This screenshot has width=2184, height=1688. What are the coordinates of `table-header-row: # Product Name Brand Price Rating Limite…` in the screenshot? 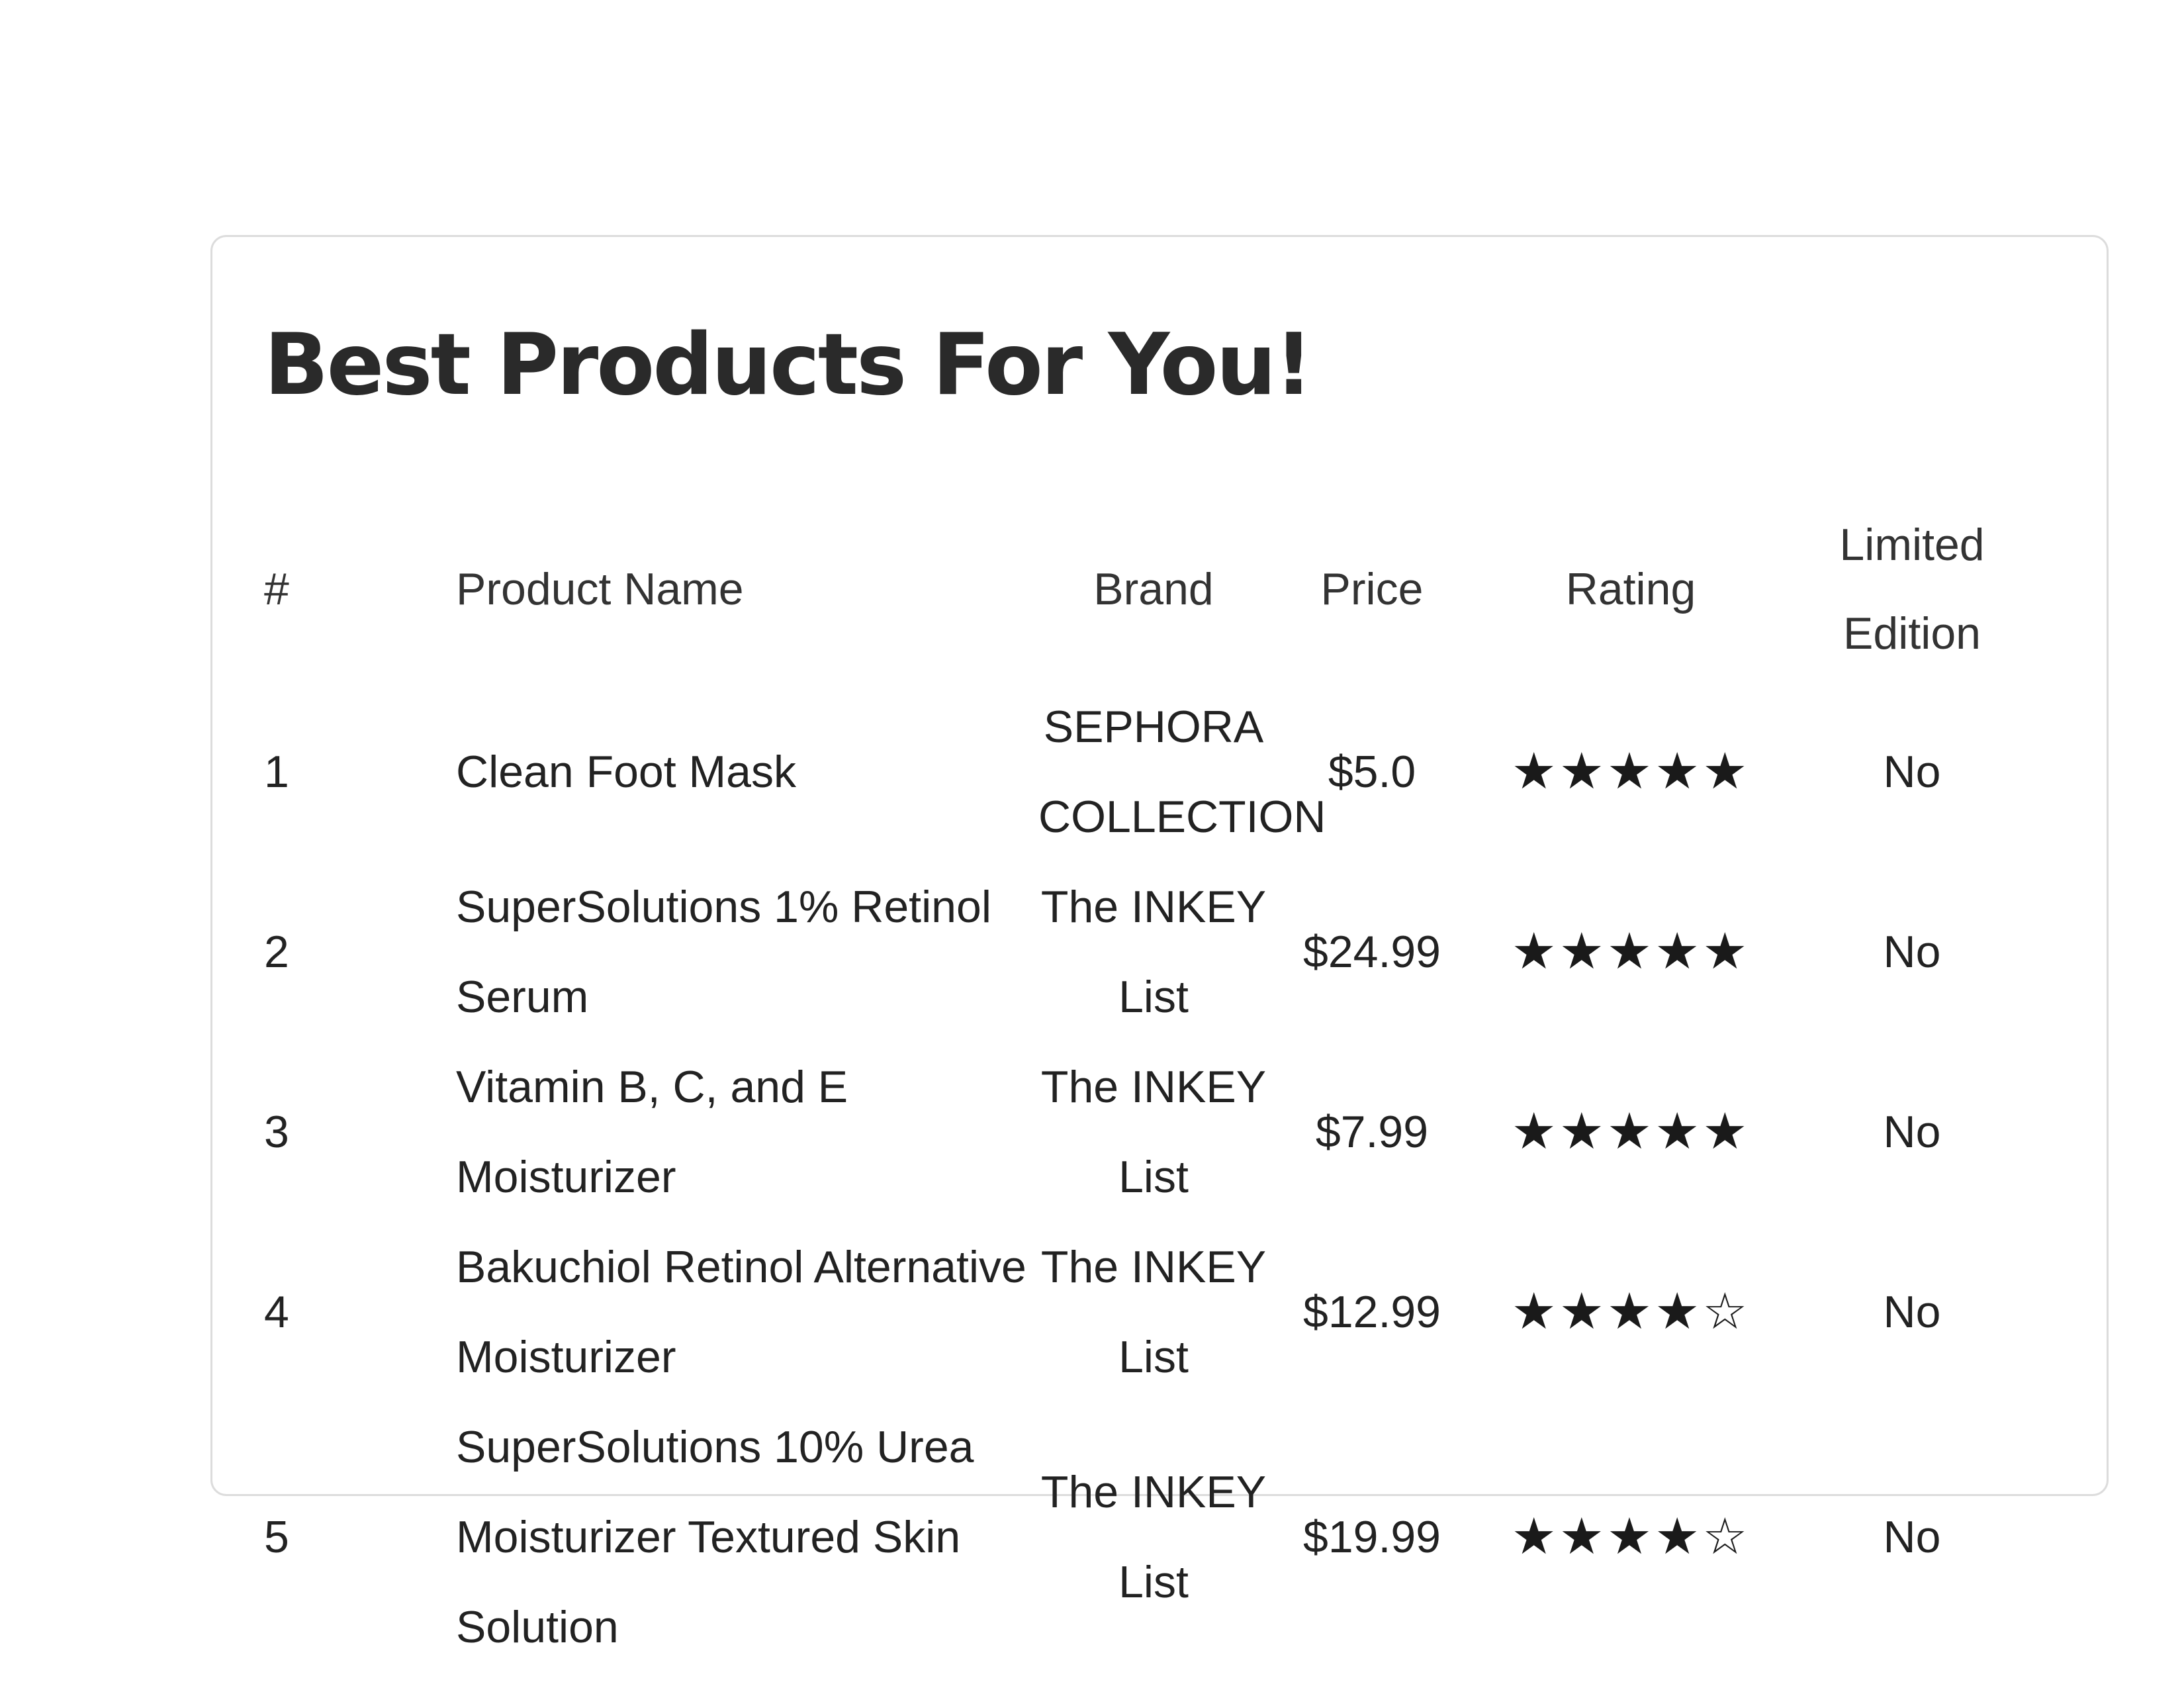 It's located at (1151, 589).